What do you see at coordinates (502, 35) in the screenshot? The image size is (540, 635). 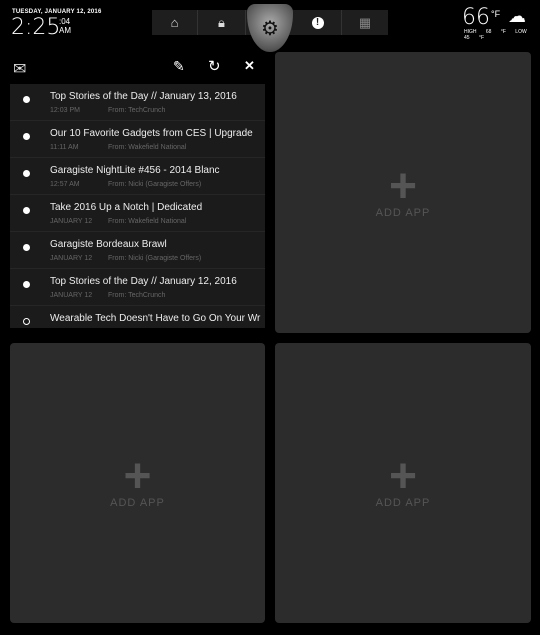 I see `high-low: HIGH 68 °F LOW 45 °F` at bounding box center [502, 35].